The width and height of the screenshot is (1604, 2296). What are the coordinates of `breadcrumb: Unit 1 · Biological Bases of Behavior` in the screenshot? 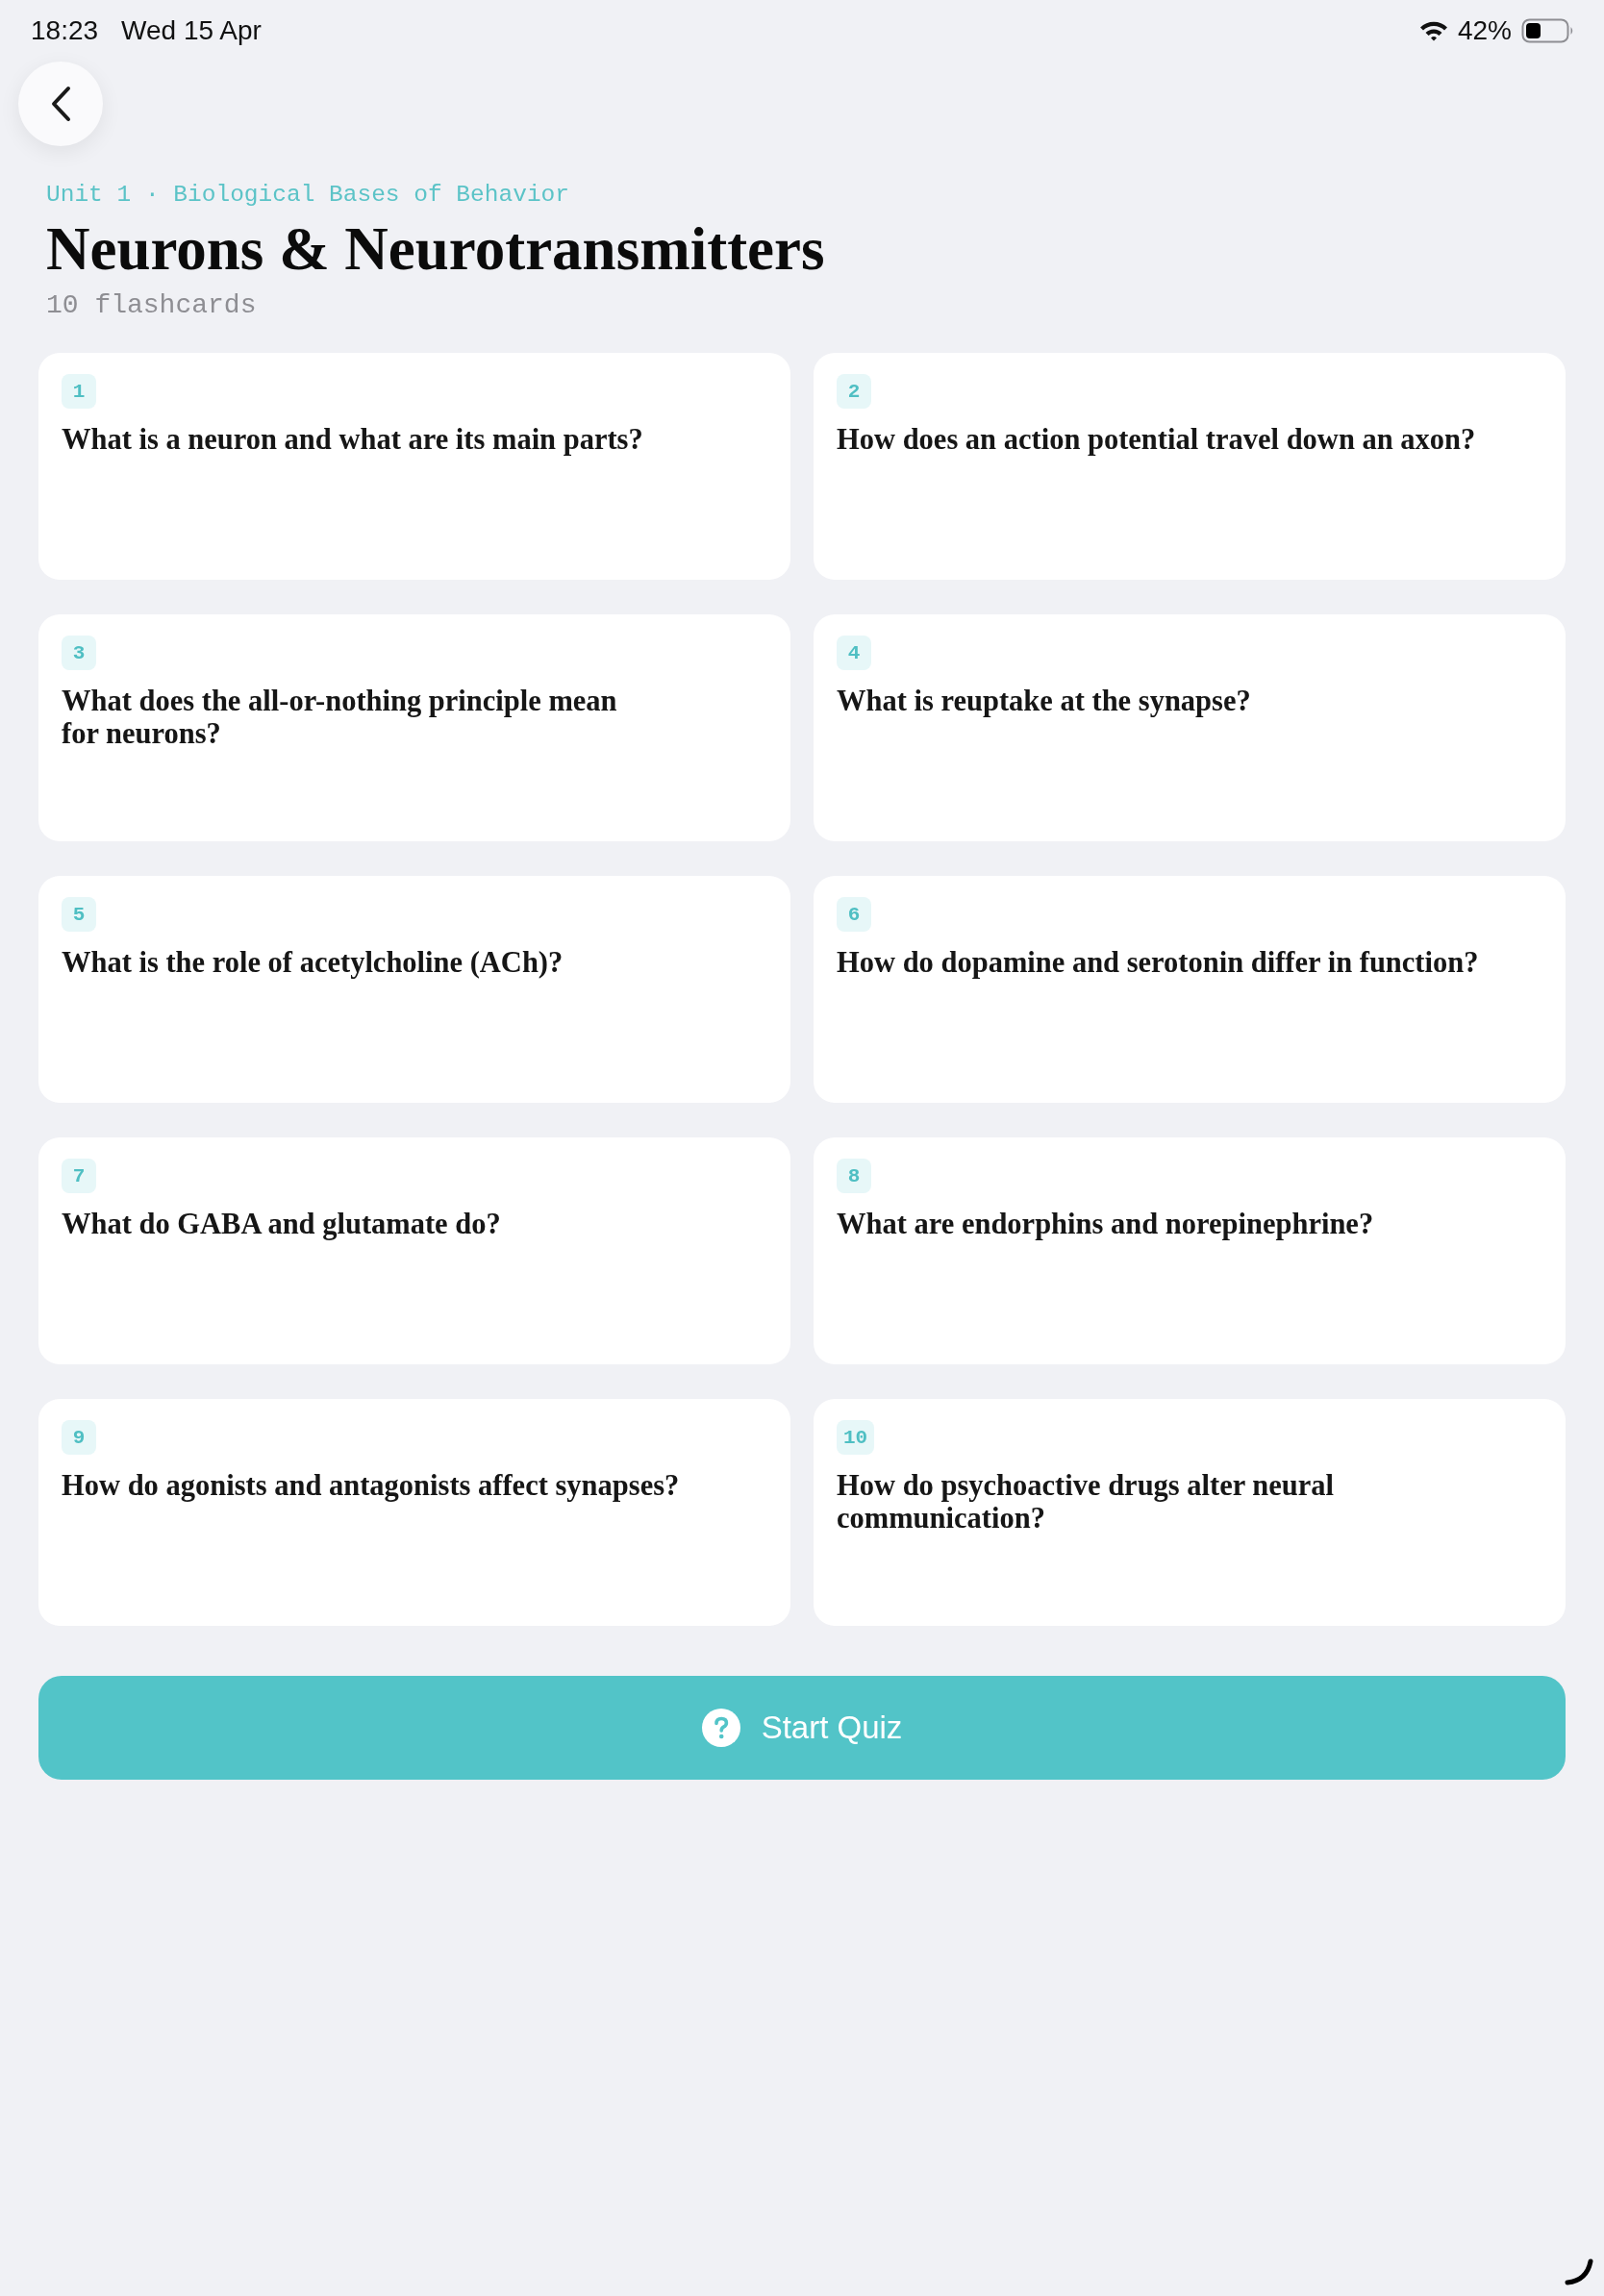 It's located at (308, 195).